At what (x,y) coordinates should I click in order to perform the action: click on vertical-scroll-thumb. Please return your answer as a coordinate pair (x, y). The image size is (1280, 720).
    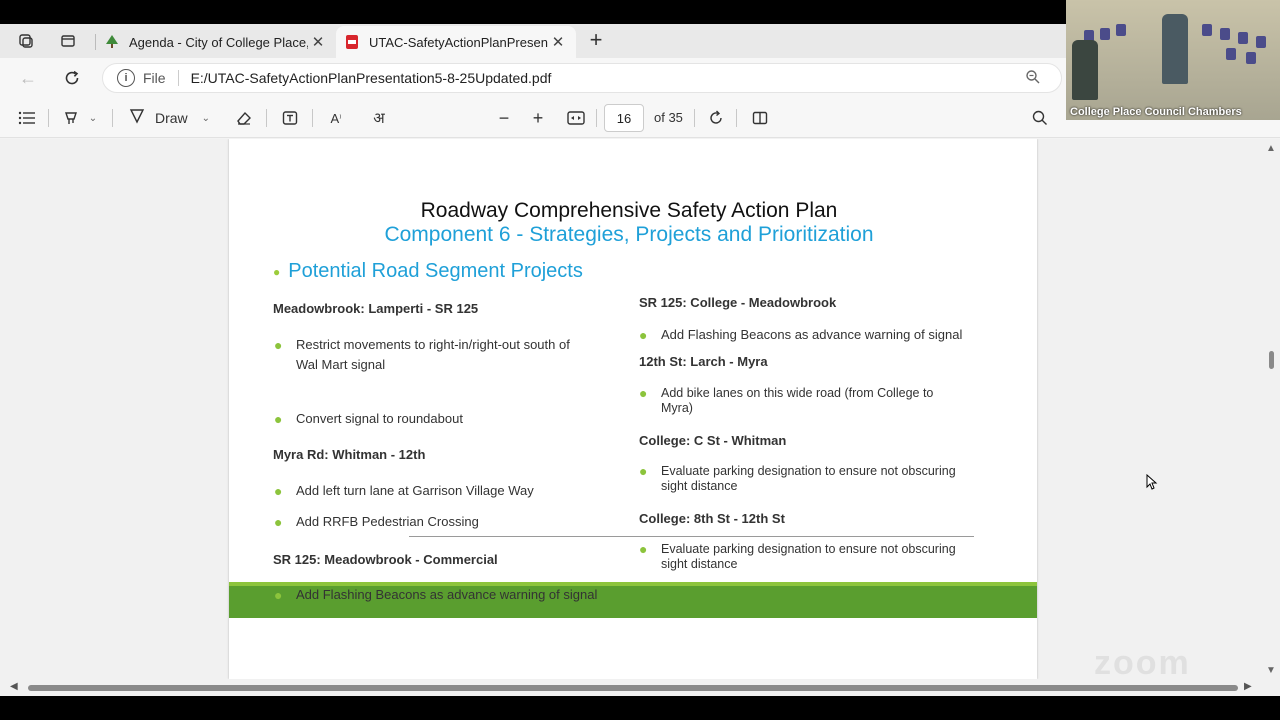
    Looking at the image, I should click on (1271, 360).